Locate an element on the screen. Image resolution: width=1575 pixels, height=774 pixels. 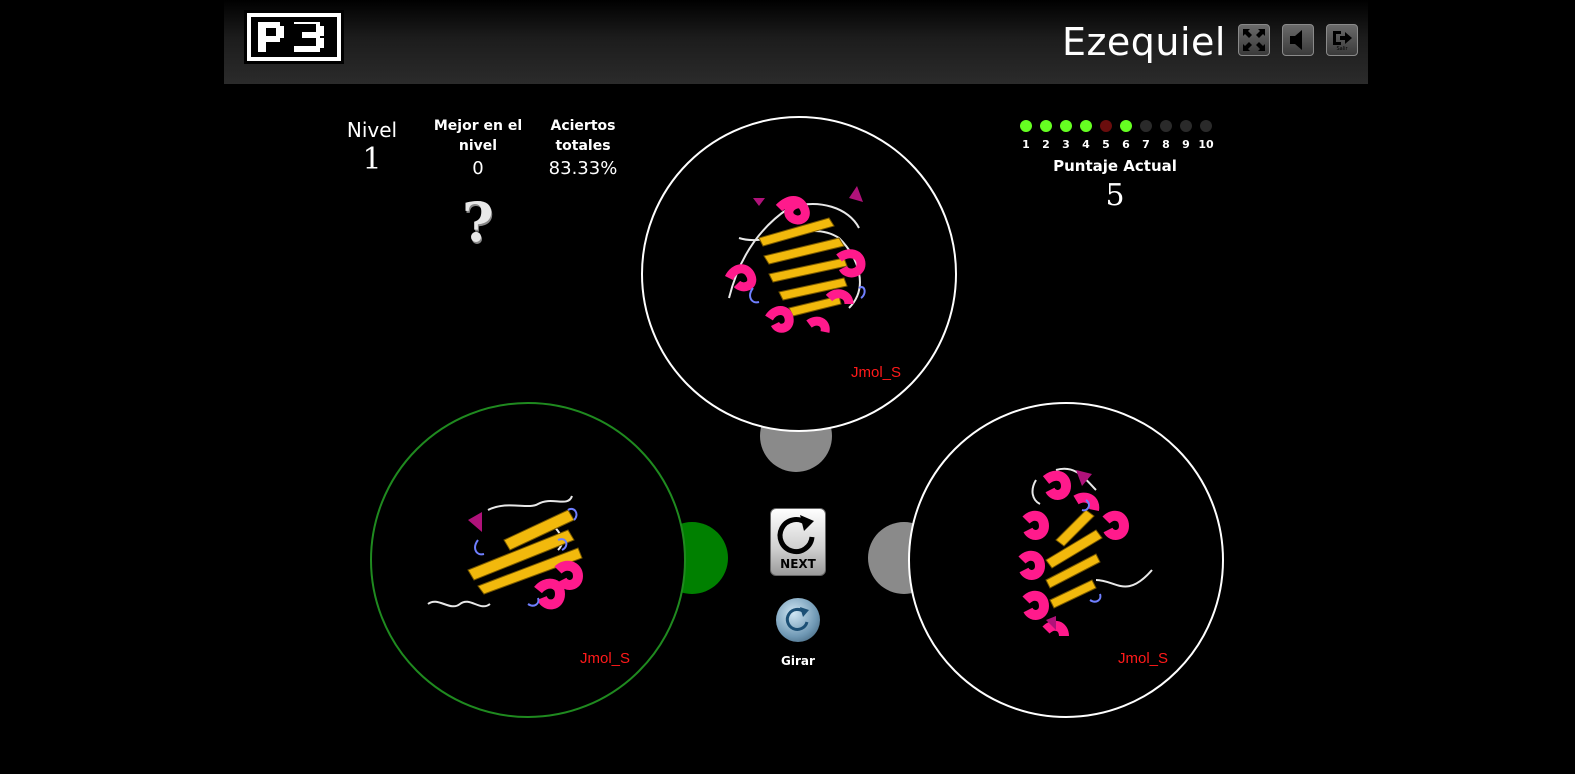
score-dot-number: 4 is located at coordinates (1086, 144).